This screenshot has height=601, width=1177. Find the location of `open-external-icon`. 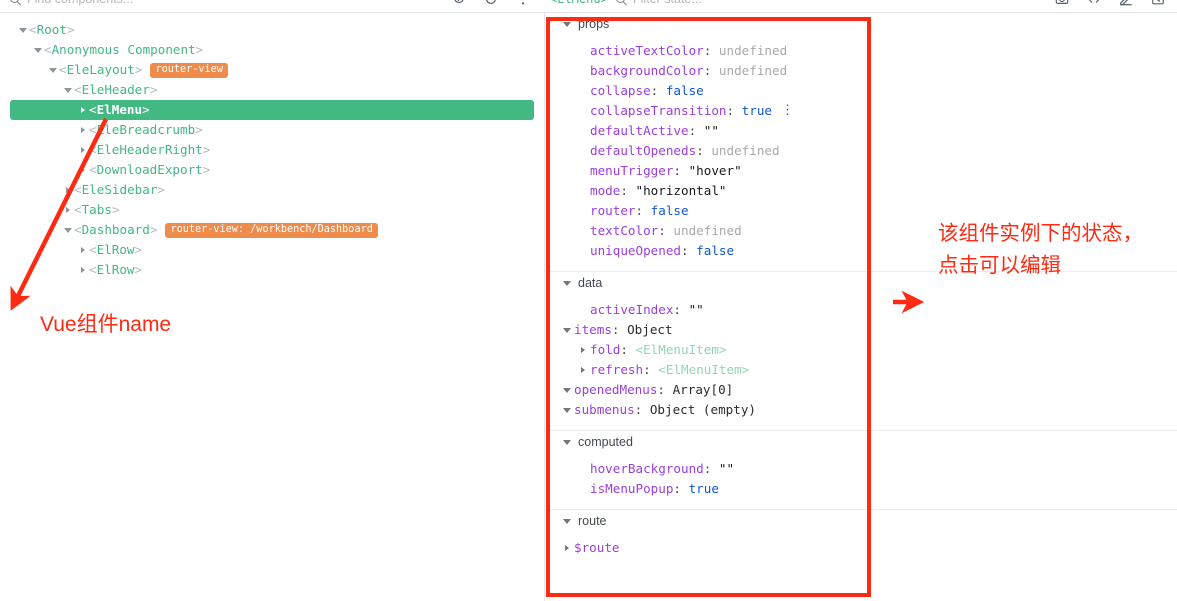

open-external-icon is located at coordinates (1158, 3).